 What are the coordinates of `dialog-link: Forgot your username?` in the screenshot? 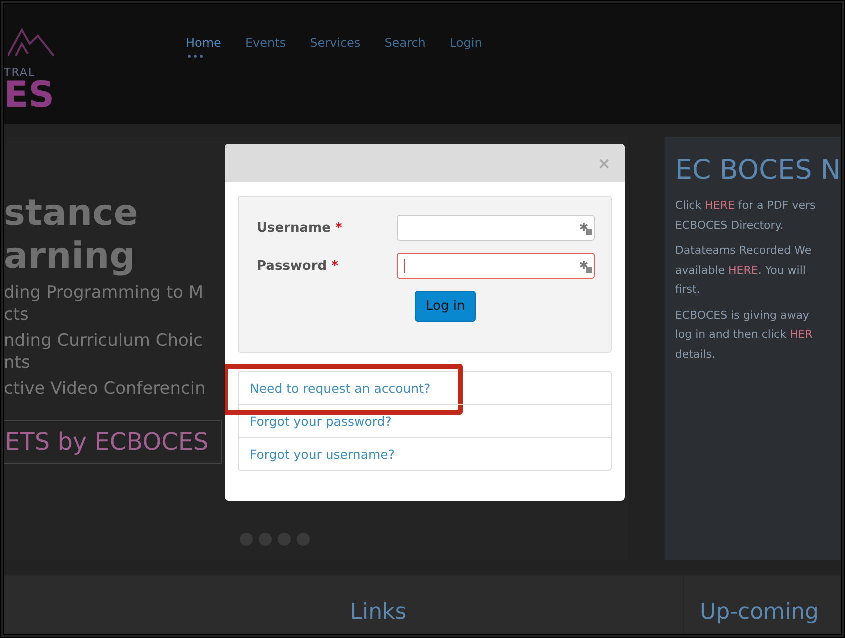 It's located at (322, 454).